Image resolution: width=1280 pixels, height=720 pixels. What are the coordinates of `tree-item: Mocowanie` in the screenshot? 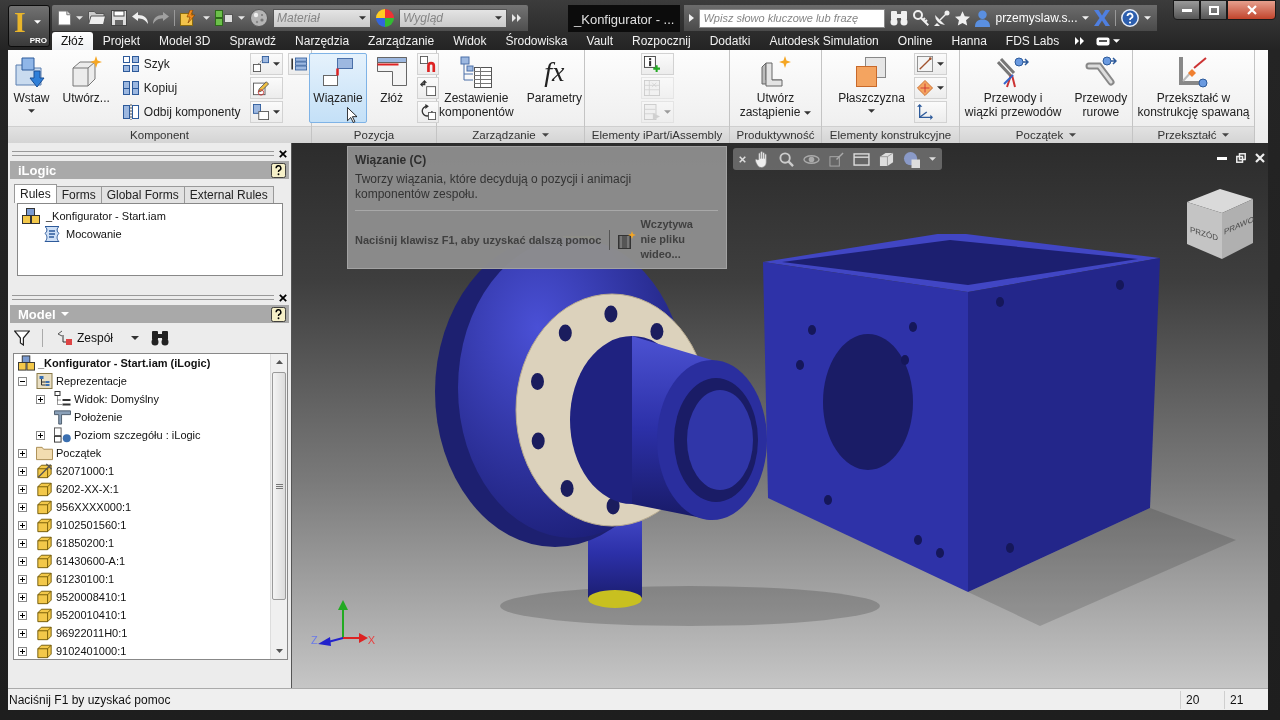 It's located at (94, 234).